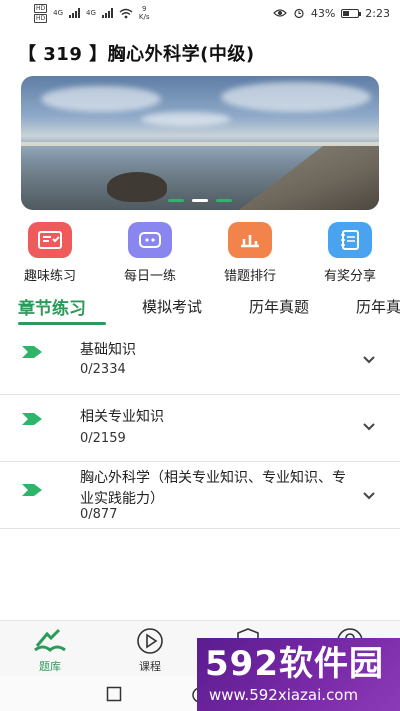 Image resolution: width=400 pixels, height=711 pixels. Describe the element at coordinates (378, 306) in the screenshot. I see `tab-past-papers-2: 历年真` at that location.